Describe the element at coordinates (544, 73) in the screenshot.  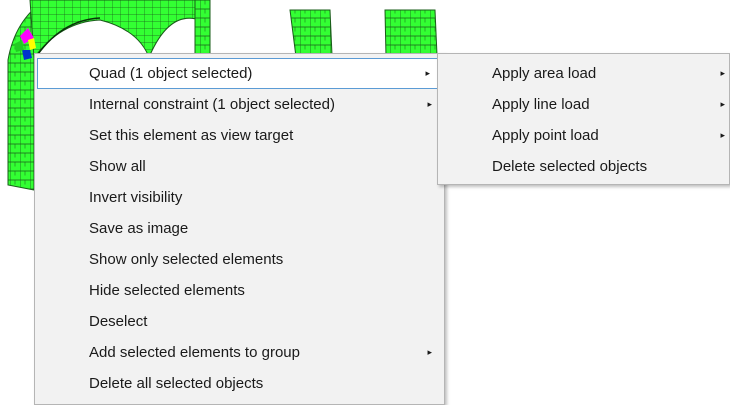
I see `submenu-item-label: Apply area load` at that location.